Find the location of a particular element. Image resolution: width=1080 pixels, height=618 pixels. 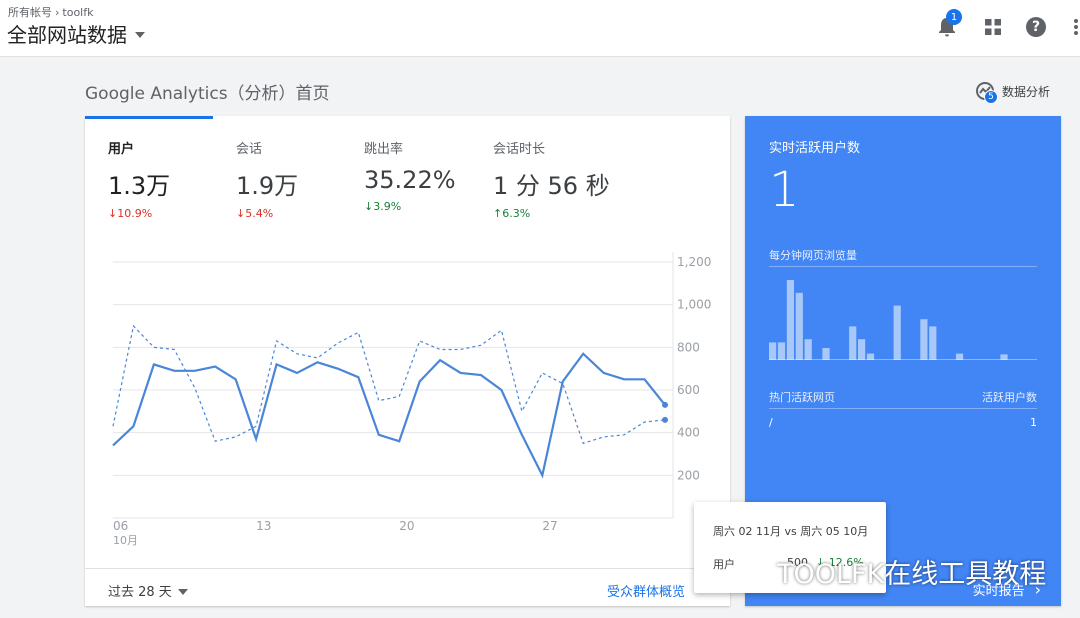

series-line-current is located at coordinates (389, 415).